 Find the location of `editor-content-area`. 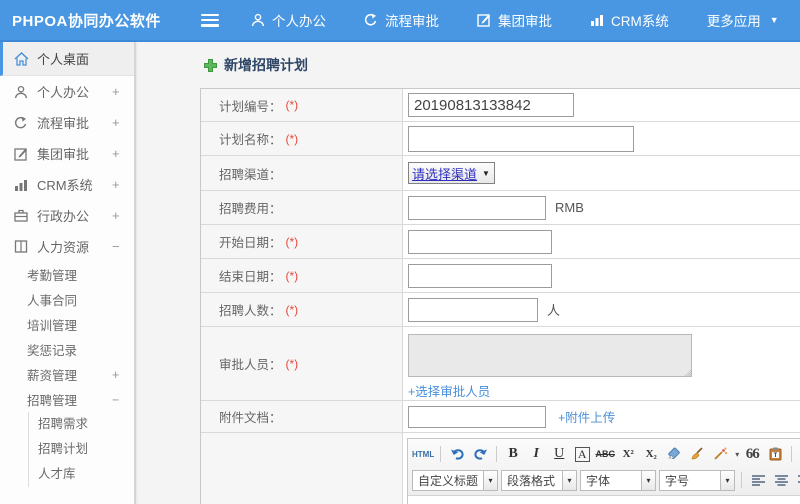

editor-content-area is located at coordinates (604, 500).